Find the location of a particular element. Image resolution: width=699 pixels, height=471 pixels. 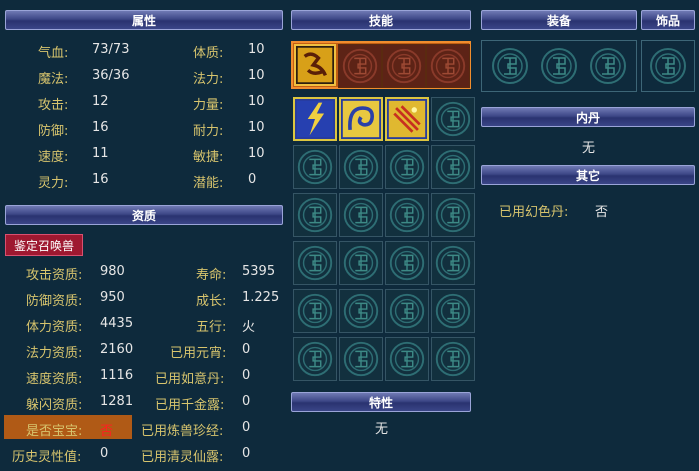

apt-value-element: 火 is located at coordinates (249, 327).